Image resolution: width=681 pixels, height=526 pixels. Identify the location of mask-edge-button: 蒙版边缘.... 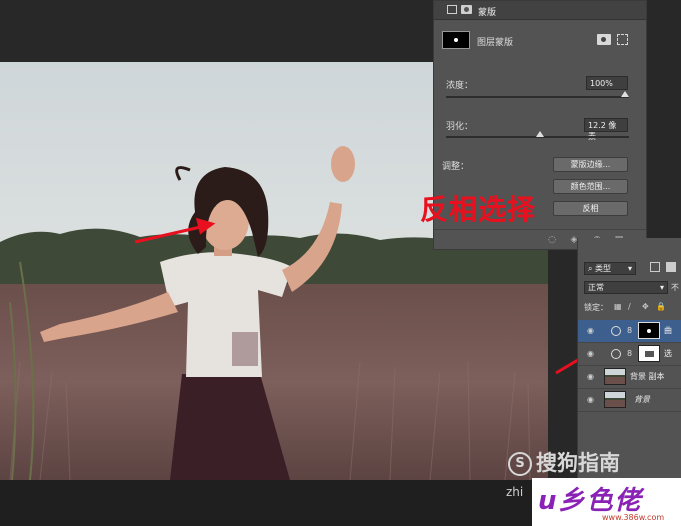
(590, 164).